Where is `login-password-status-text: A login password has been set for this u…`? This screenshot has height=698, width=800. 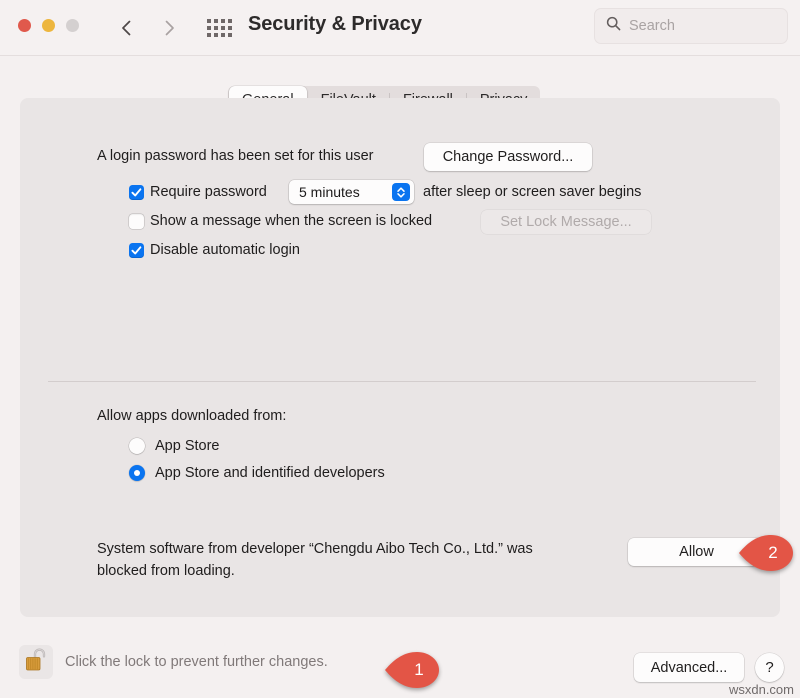 login-password-status-text: A login password has been set for this u… is located at coordinates (235, 156).